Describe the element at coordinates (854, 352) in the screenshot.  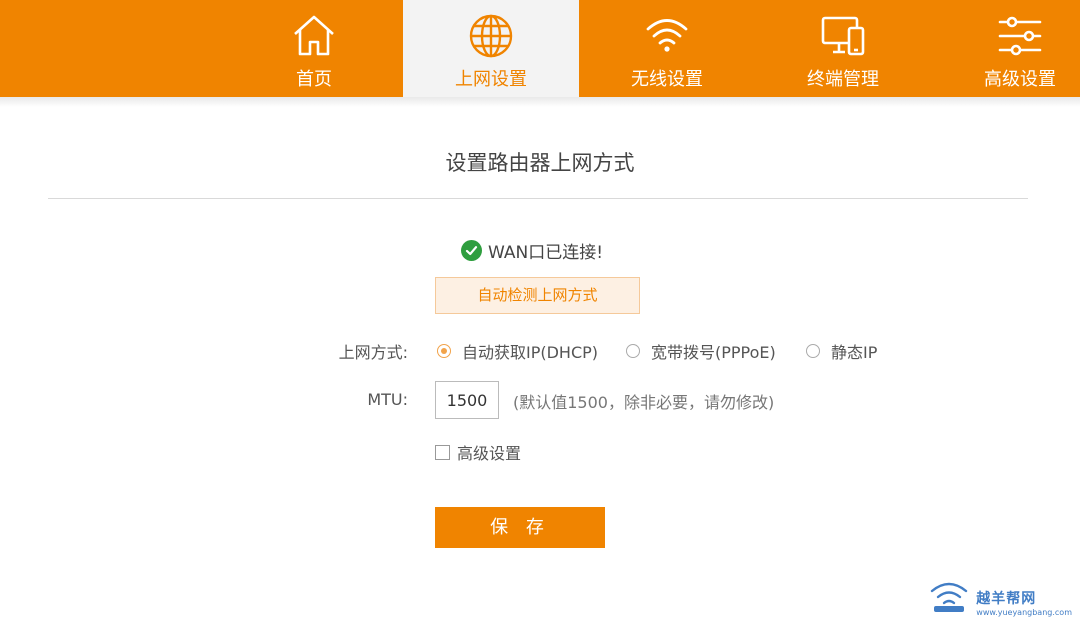
I see `radio-label: 静态IP` at that location.